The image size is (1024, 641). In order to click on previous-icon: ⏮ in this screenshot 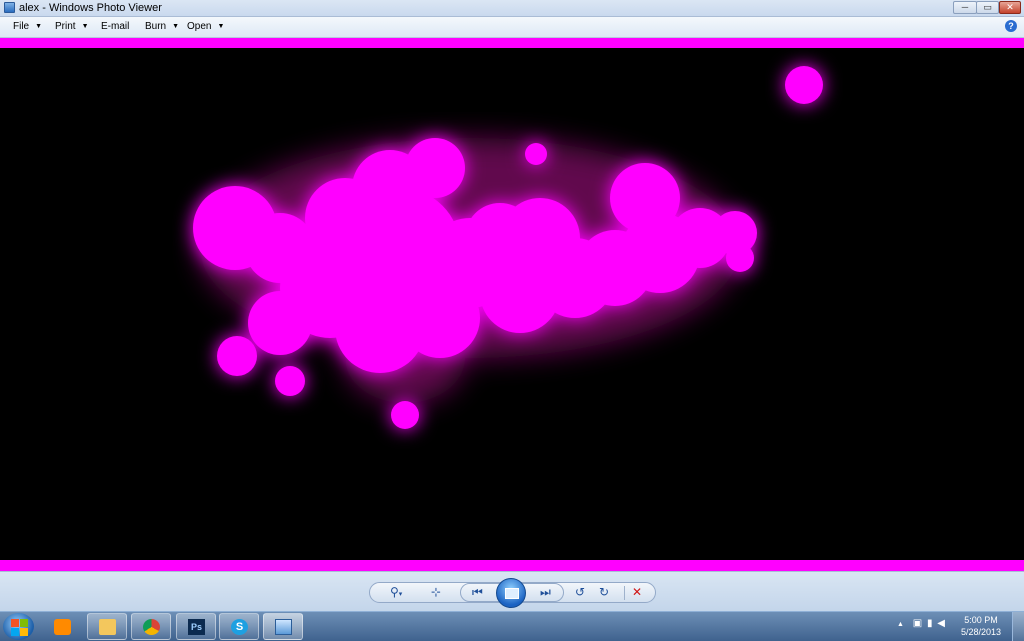, I will do `click(477, 592)`.